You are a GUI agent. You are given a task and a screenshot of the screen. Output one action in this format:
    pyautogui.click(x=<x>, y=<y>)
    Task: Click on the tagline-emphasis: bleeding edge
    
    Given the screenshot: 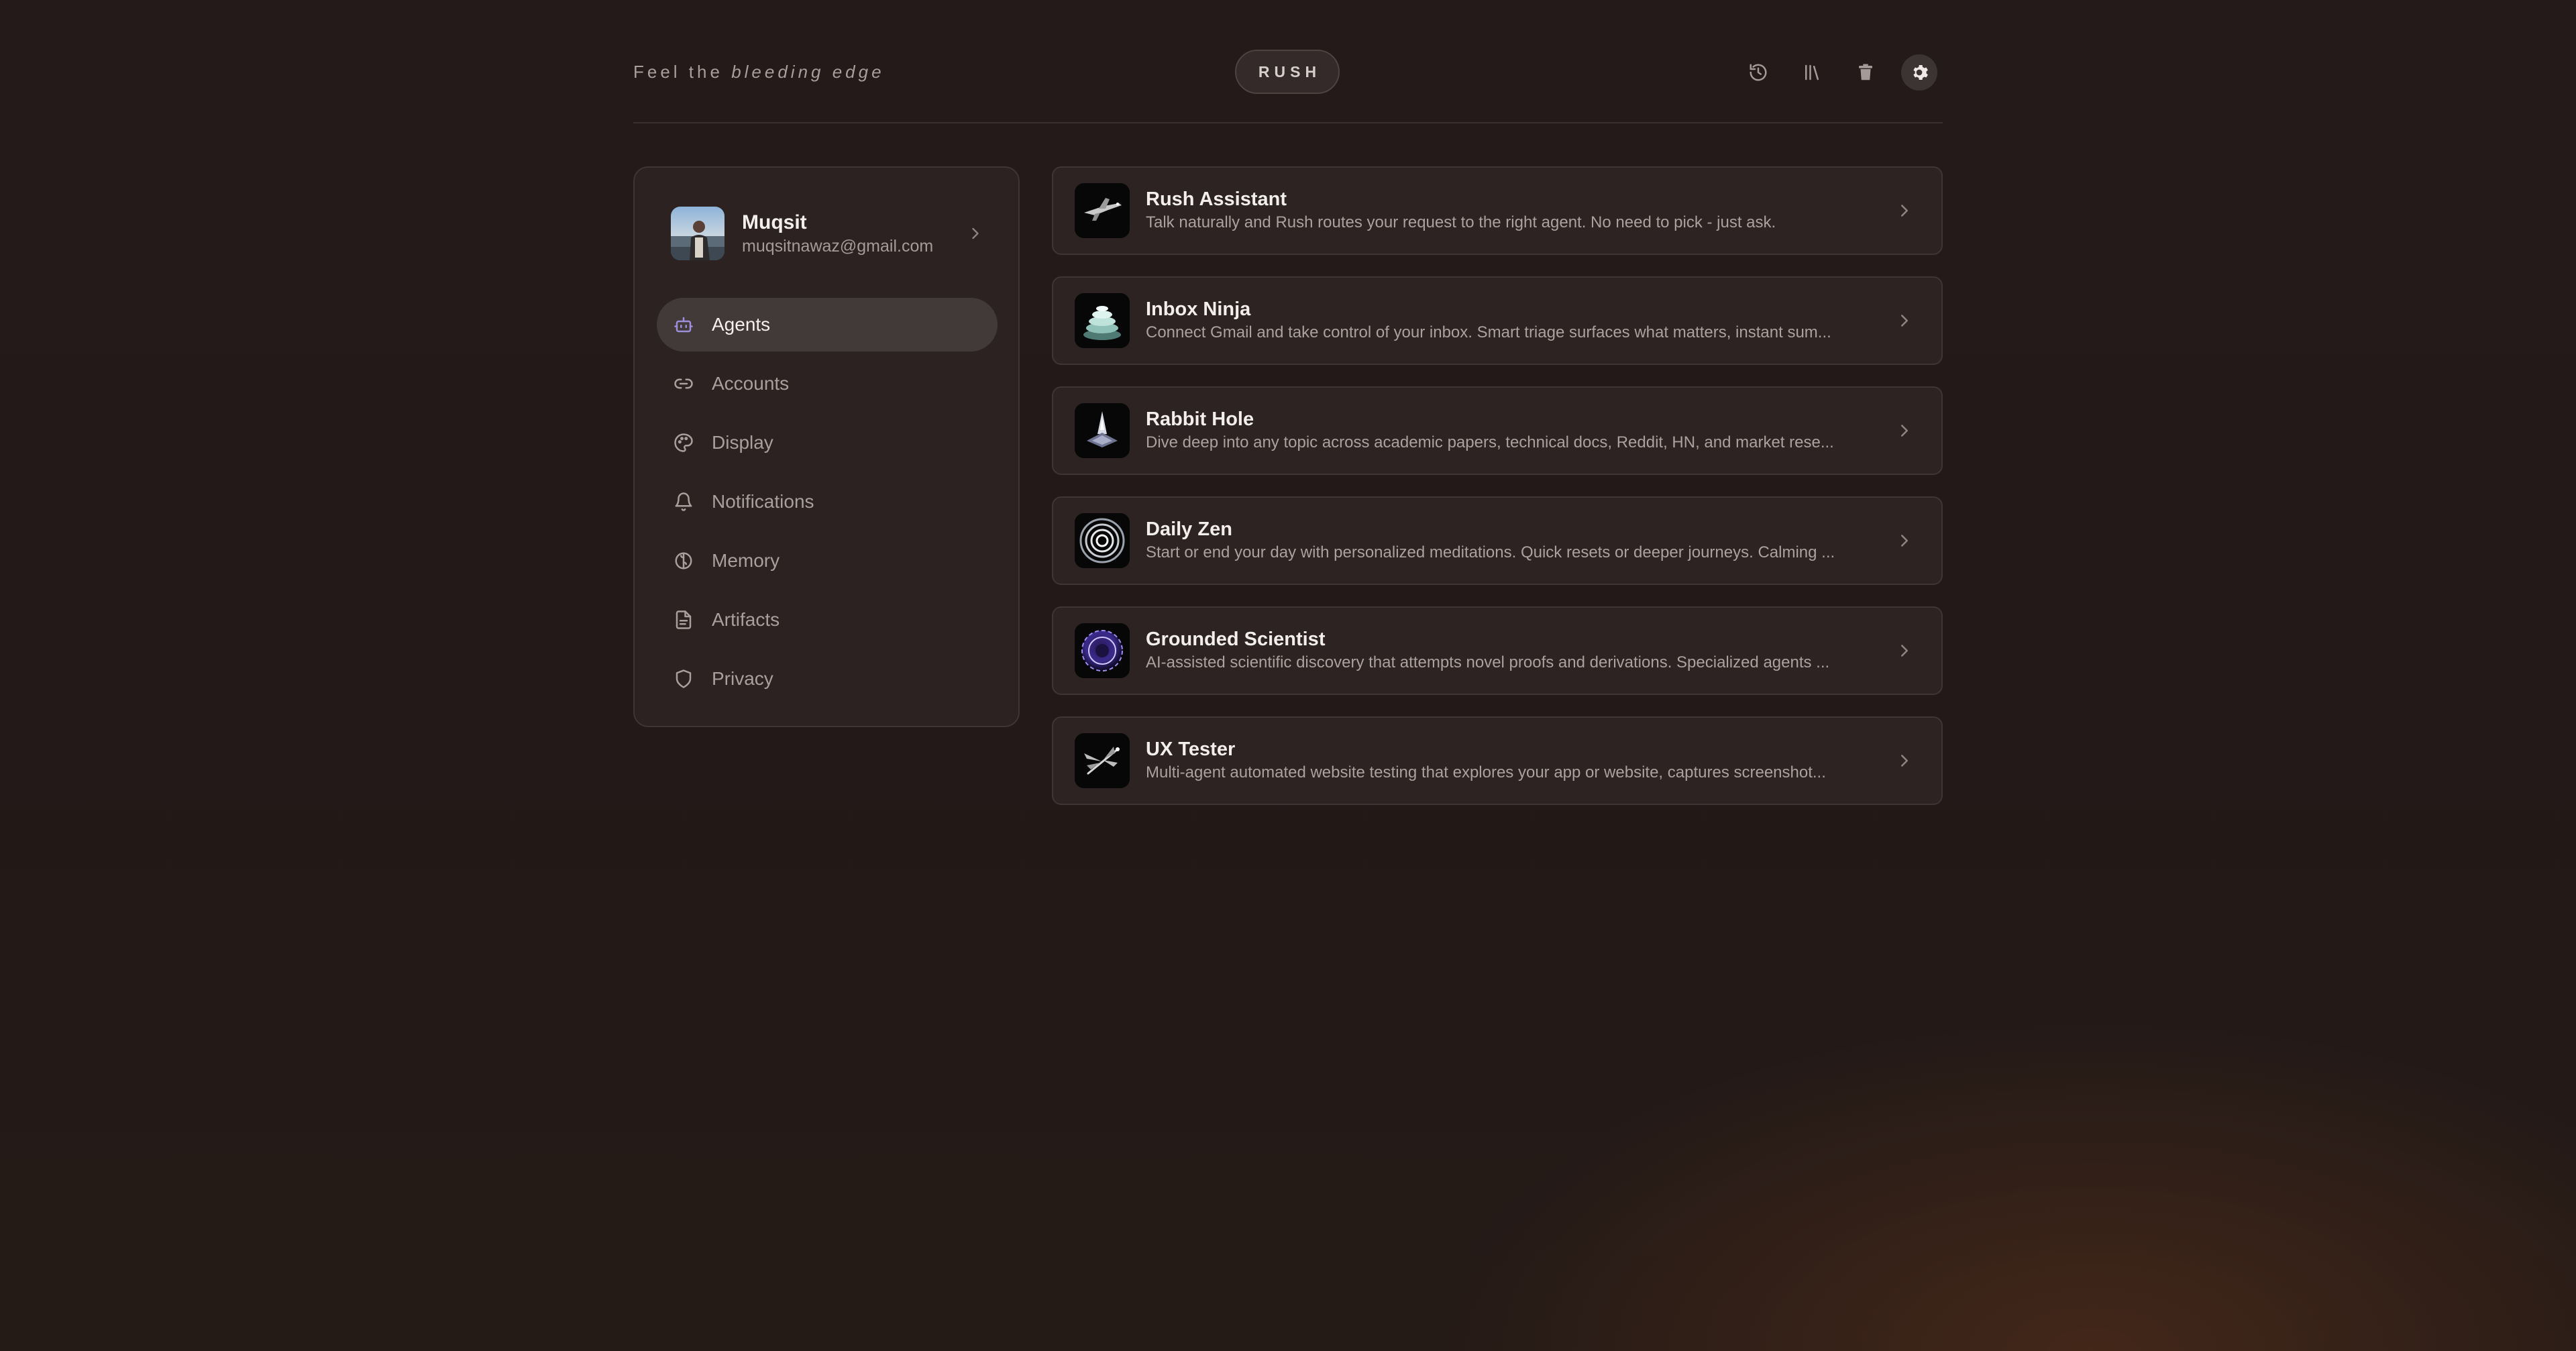 What is the action you would take?
    pyautogui.click(x=808, y=72)
    